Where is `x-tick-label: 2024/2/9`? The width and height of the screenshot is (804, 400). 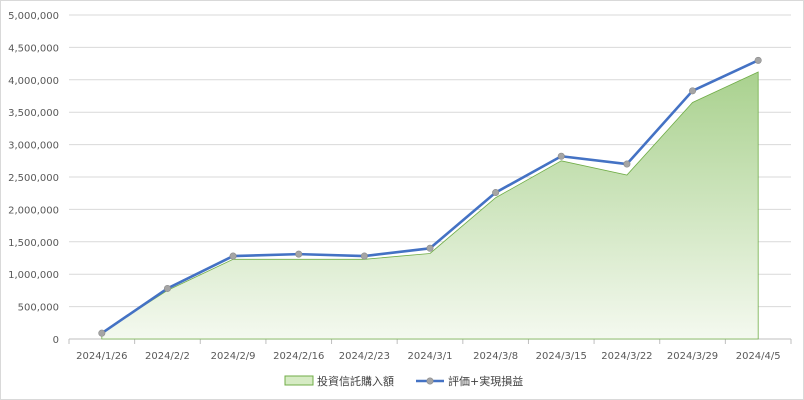
x-tick-label: 2024/2/9 is located at coordinates (233, 356).